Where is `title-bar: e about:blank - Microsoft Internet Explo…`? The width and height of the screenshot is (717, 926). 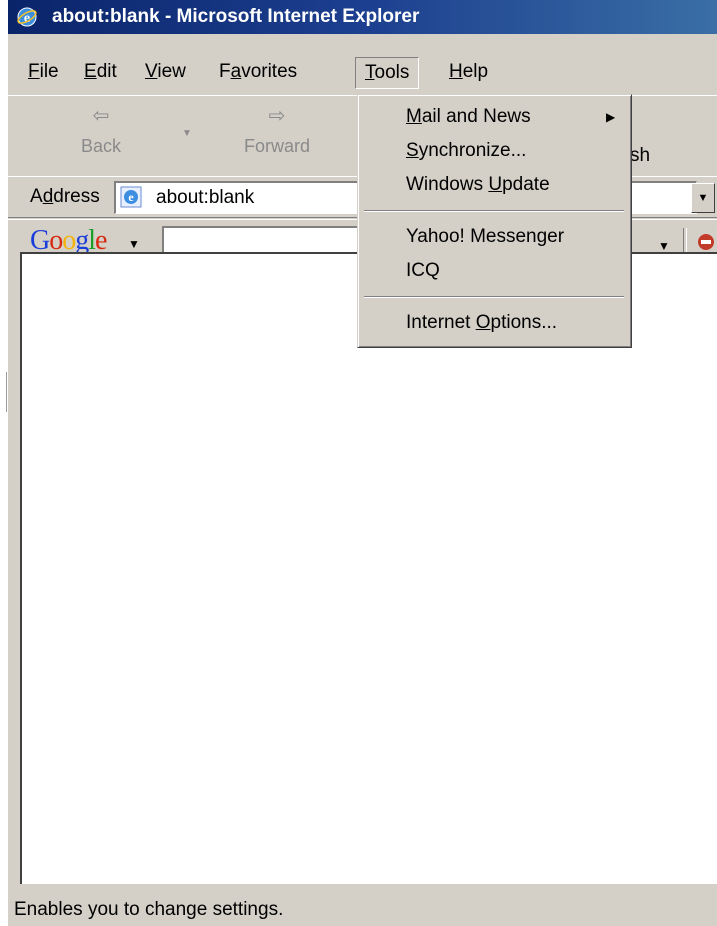
title-bar: e about:blank - Microsoft Internet Explo… is located at coordinates (362, 17).